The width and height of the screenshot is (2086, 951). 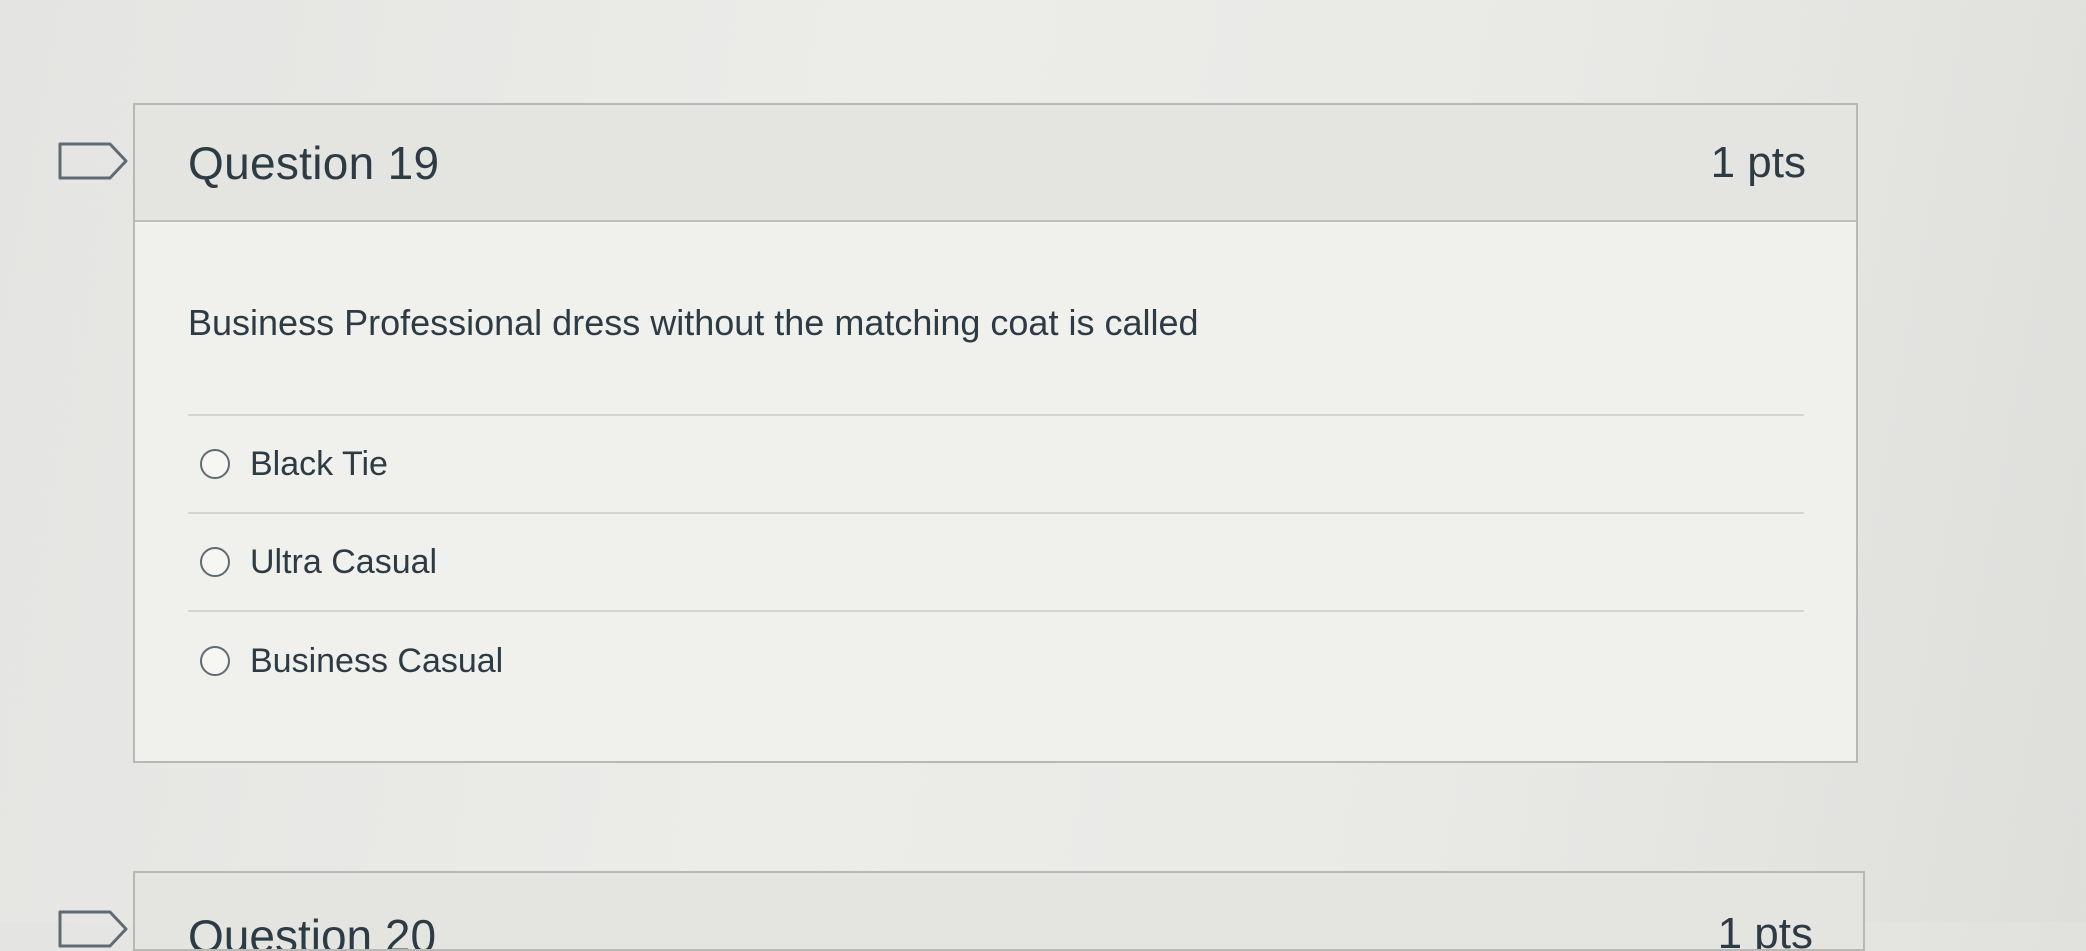 What do you see at coordinates (1765, 930) in the screenshot?
I see `next-question-points: 1 pts` at bounding box center [1765, 930].